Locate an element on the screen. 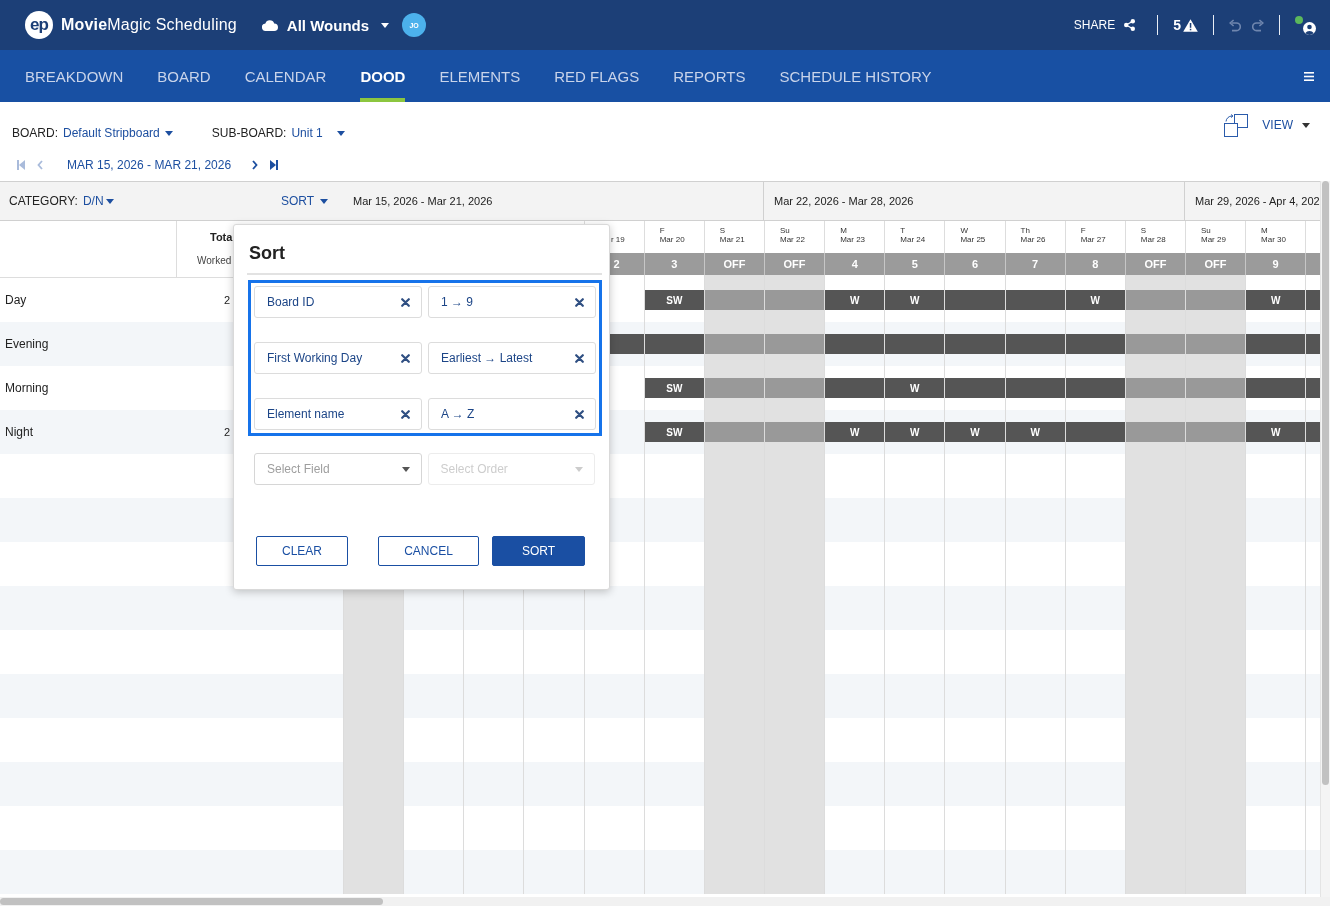 This screenshot has width=1330, height=906. sort-dropdown: SORT is located at coordinates (304, 201).